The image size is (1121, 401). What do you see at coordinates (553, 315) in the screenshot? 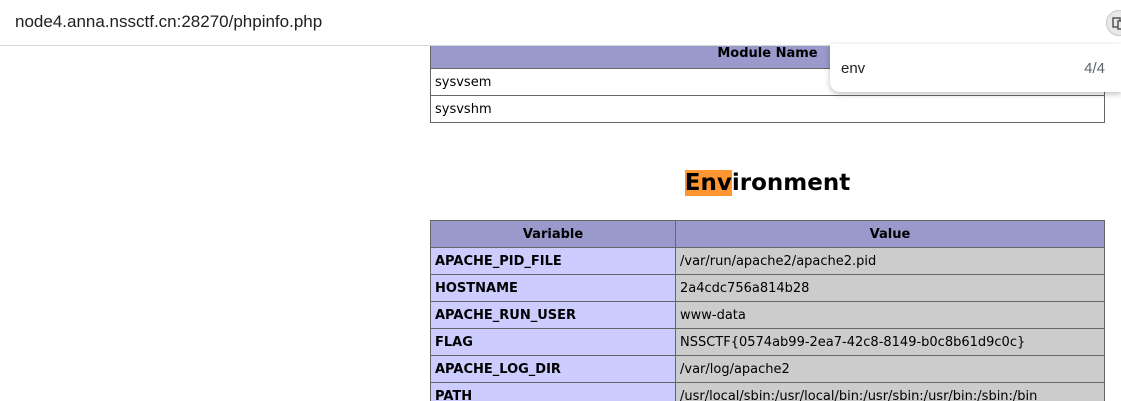
I see `env-variable: APACHE_RUN_USER` at bounding box center [553, 315].